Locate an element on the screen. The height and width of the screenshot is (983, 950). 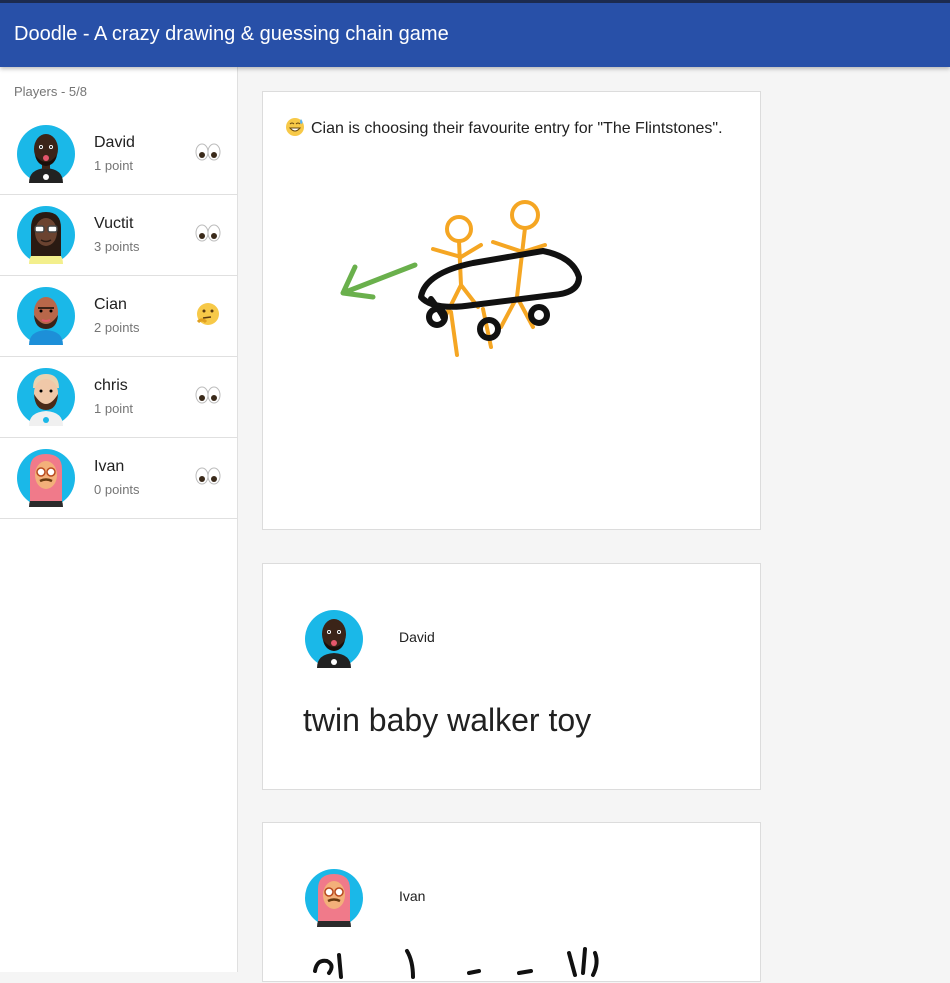
doodle-drawing is located at coordinates (461, 278).